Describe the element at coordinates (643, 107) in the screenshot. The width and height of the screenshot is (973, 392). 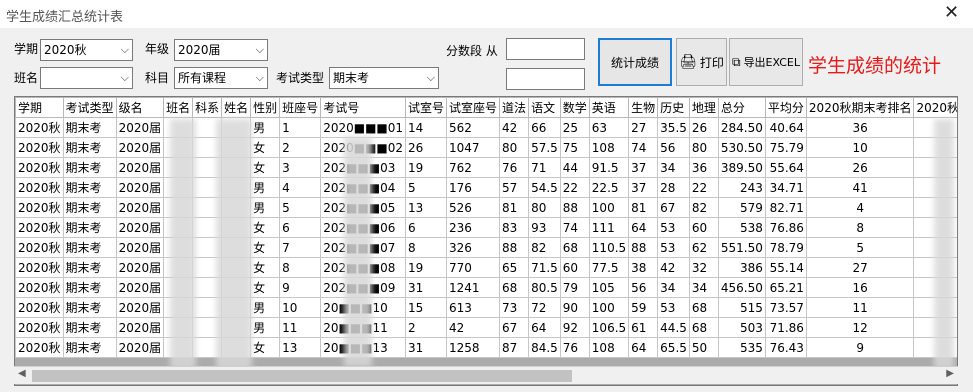
I see `column-header: 生物` at that location.